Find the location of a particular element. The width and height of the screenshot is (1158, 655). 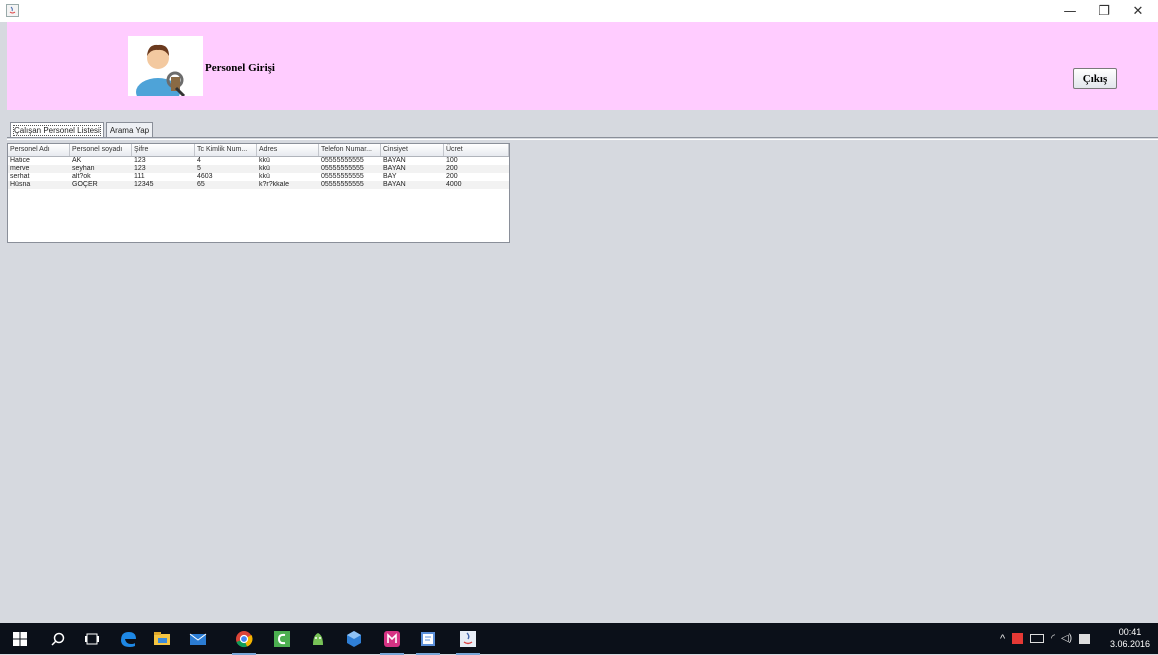

table-cell: alt?ok is located at coordinates (81, 176).